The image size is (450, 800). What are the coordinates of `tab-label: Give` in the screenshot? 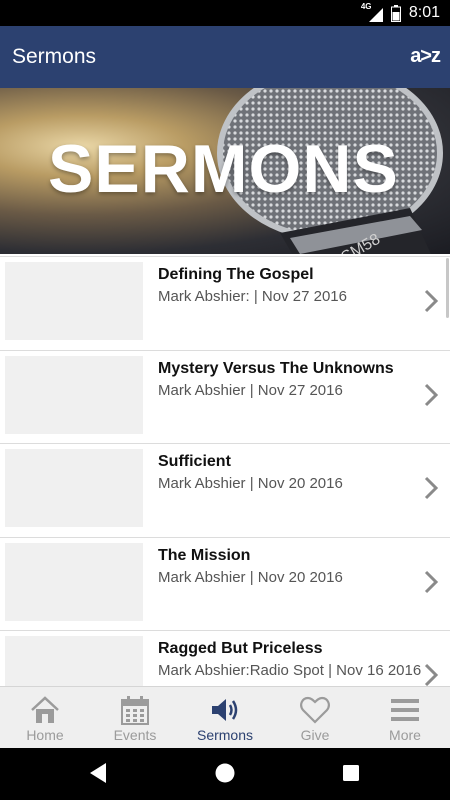 It's located at (315, 735).